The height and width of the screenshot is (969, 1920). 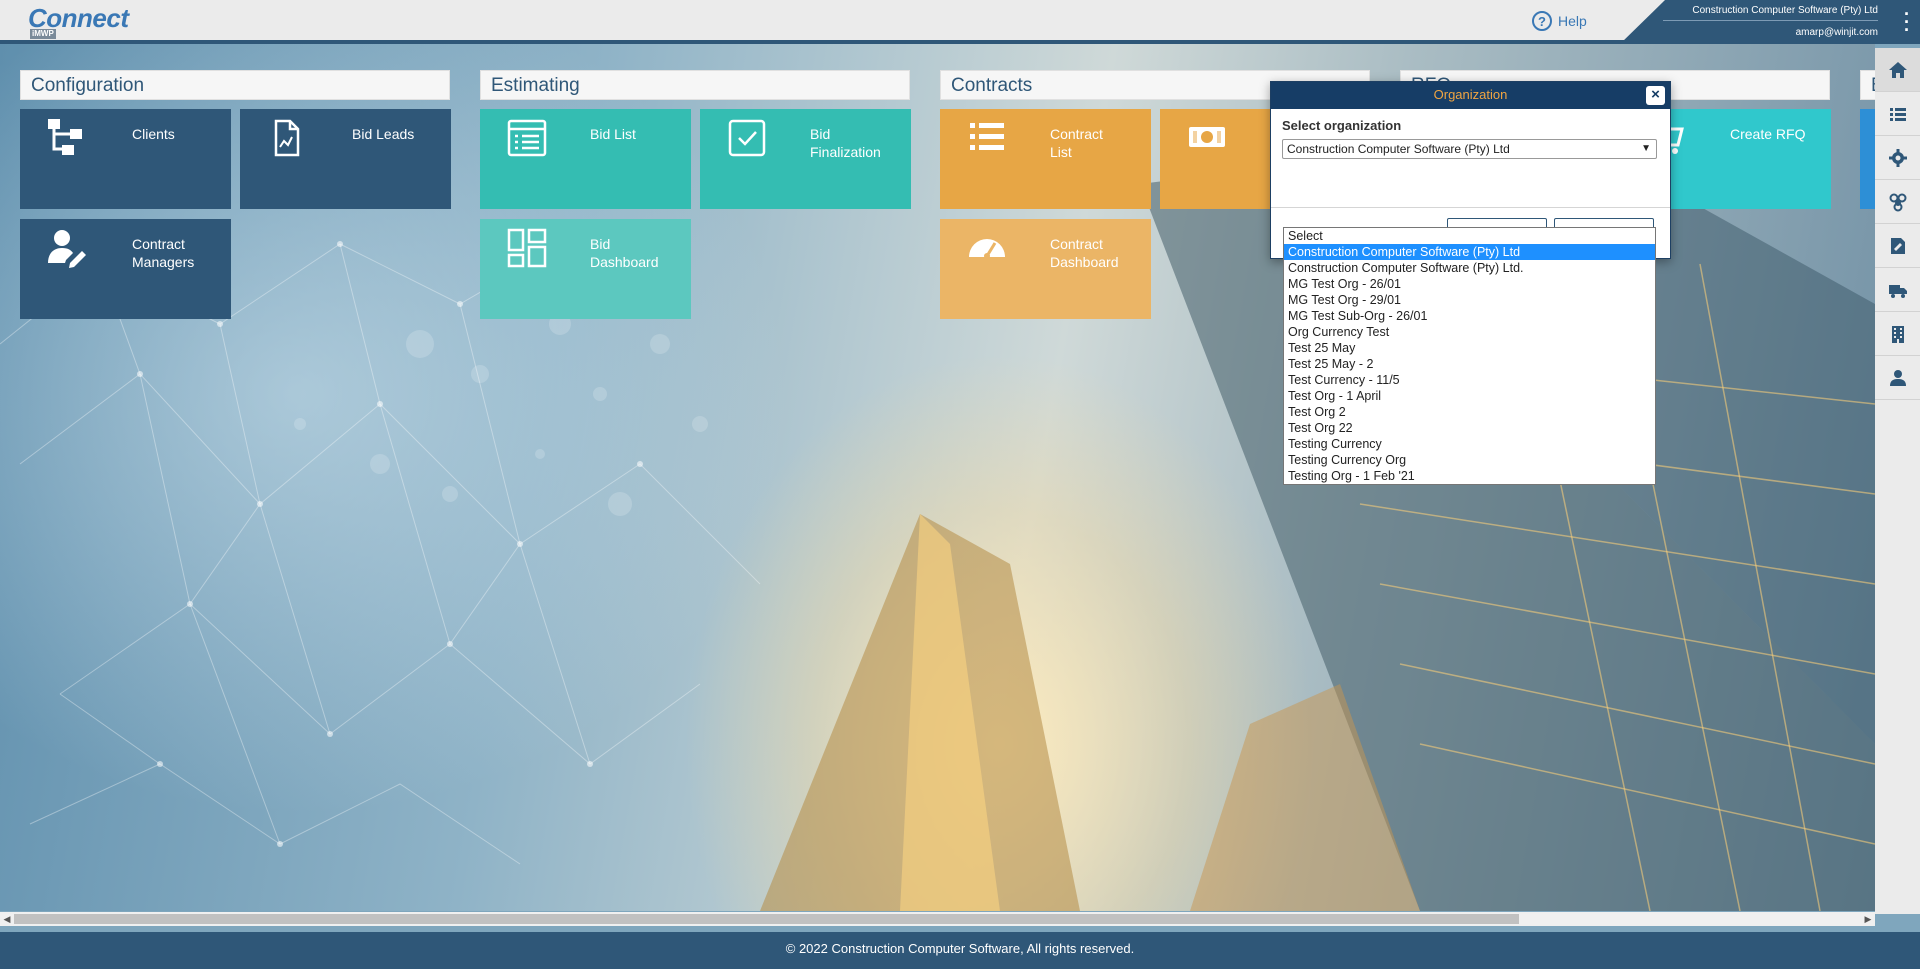 What do you see at coordinates (747, 138) in the screenshot?
I see `checkbox-icon` at bounding box center [747, 138].